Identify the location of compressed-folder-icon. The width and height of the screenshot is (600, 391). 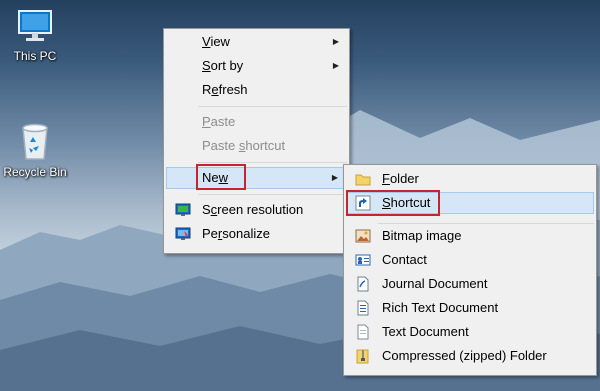
(362, 356).